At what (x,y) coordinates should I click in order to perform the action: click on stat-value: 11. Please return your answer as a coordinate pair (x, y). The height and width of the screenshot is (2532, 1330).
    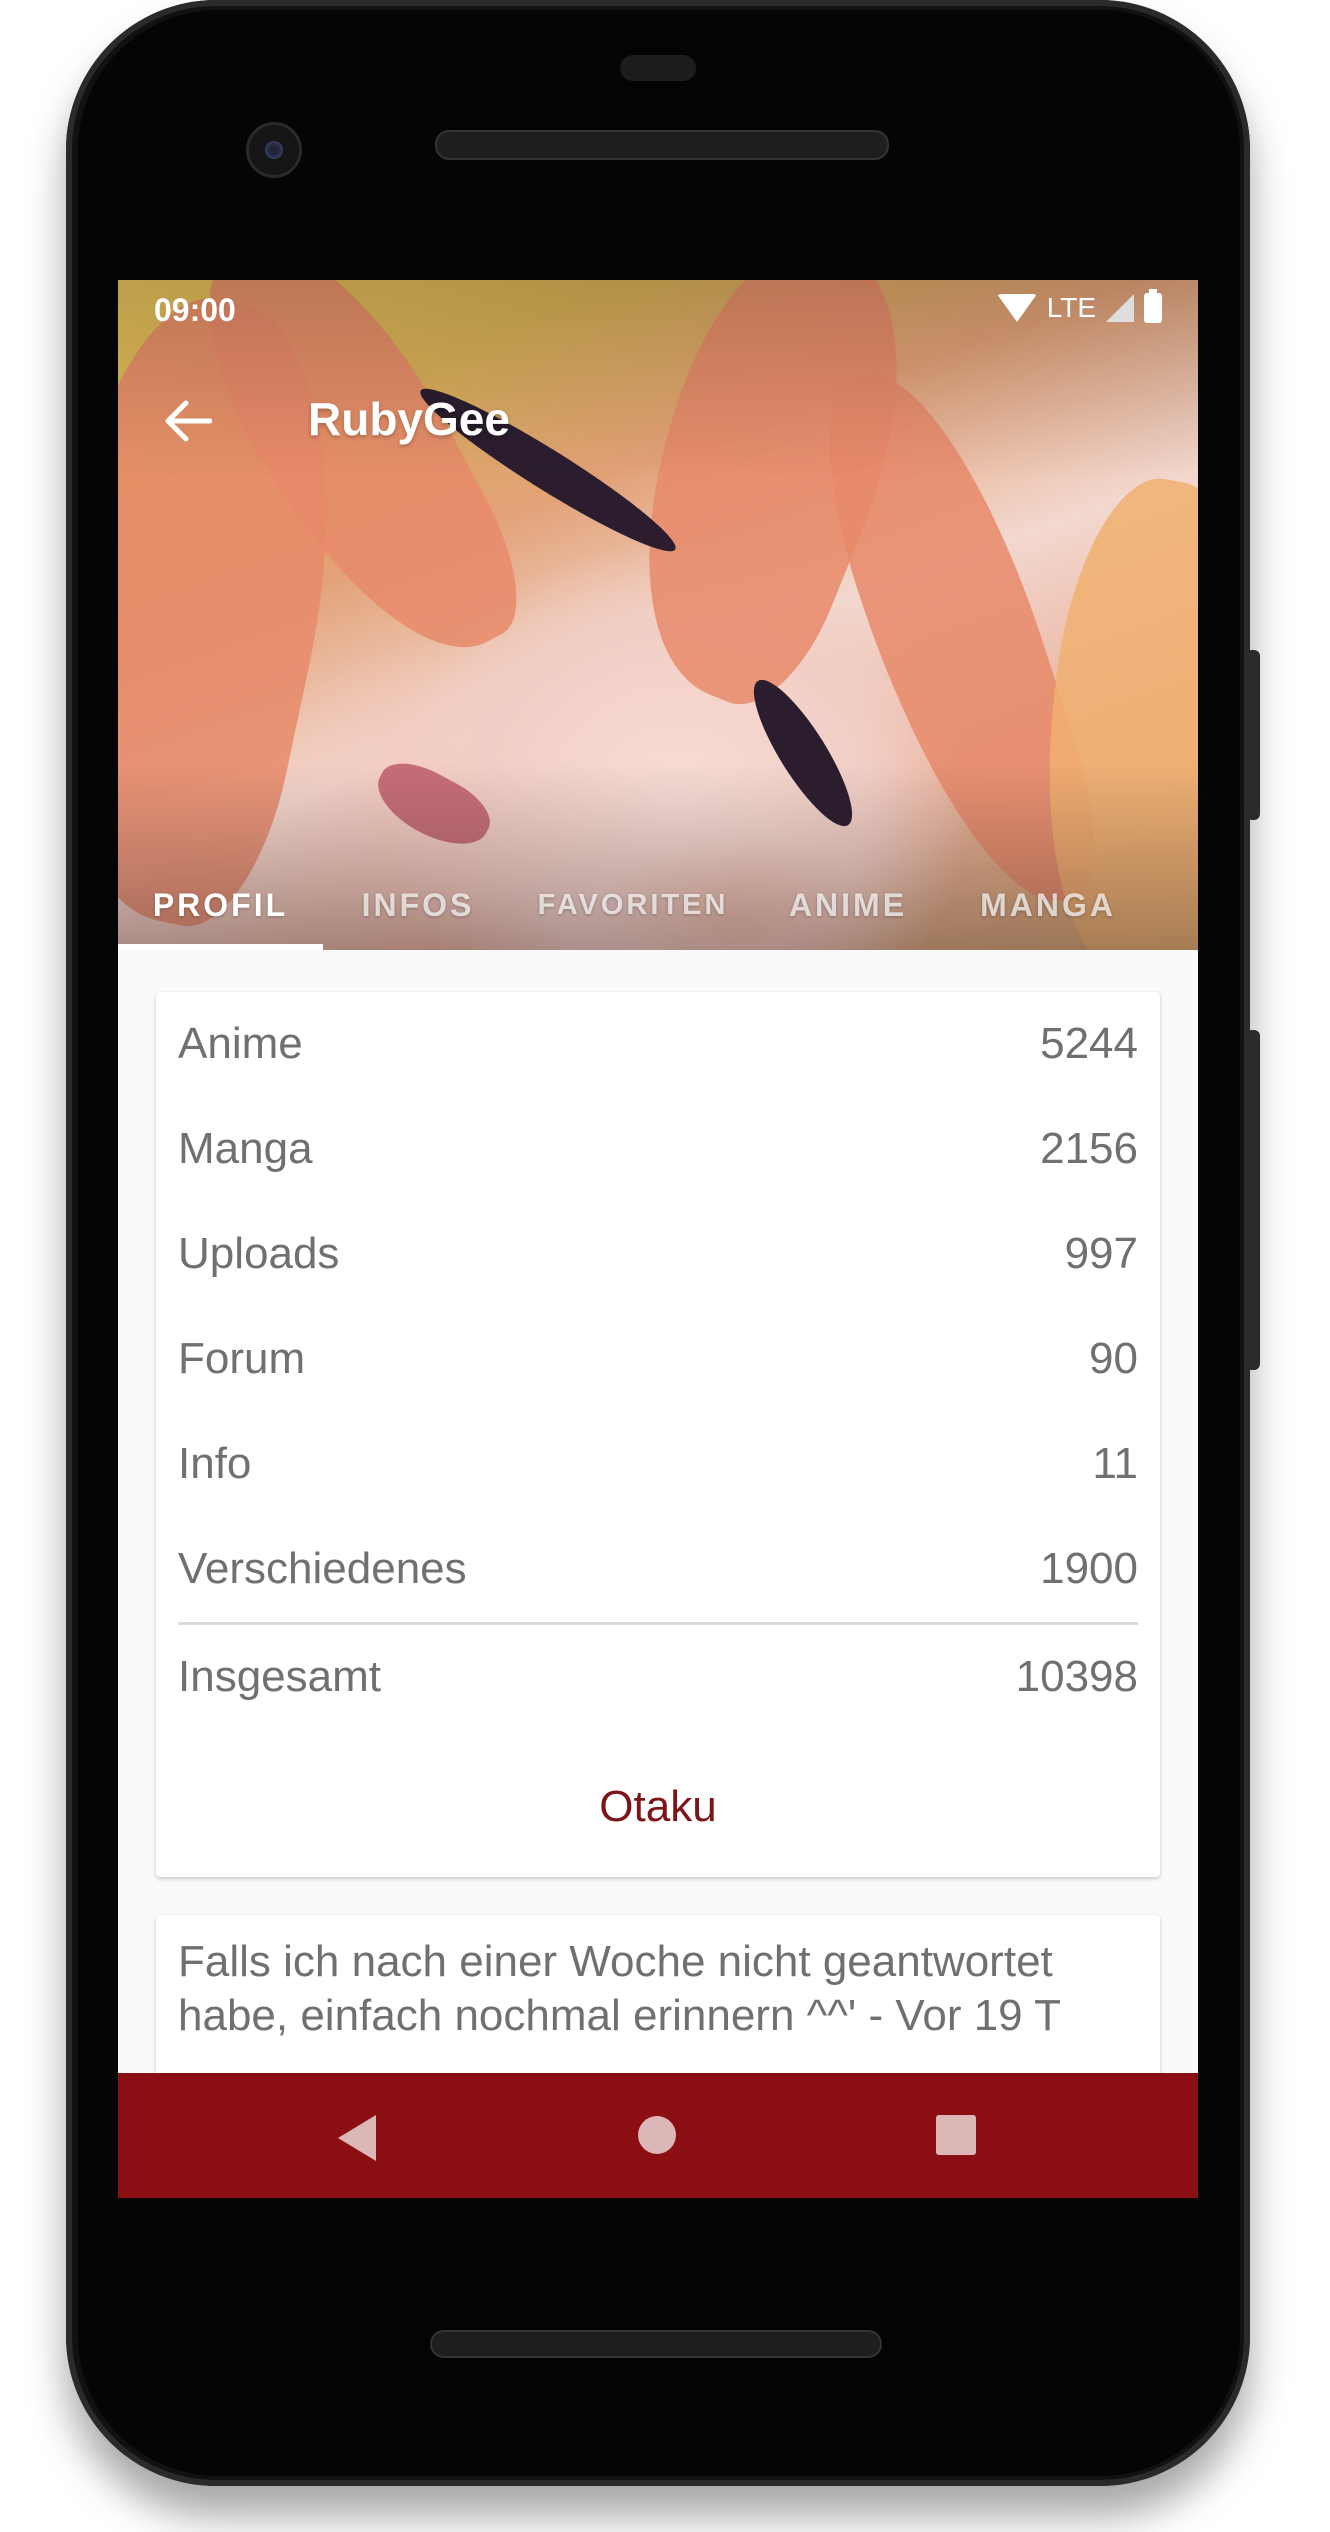
    Looking at the image, I should click on (1115, 1463).